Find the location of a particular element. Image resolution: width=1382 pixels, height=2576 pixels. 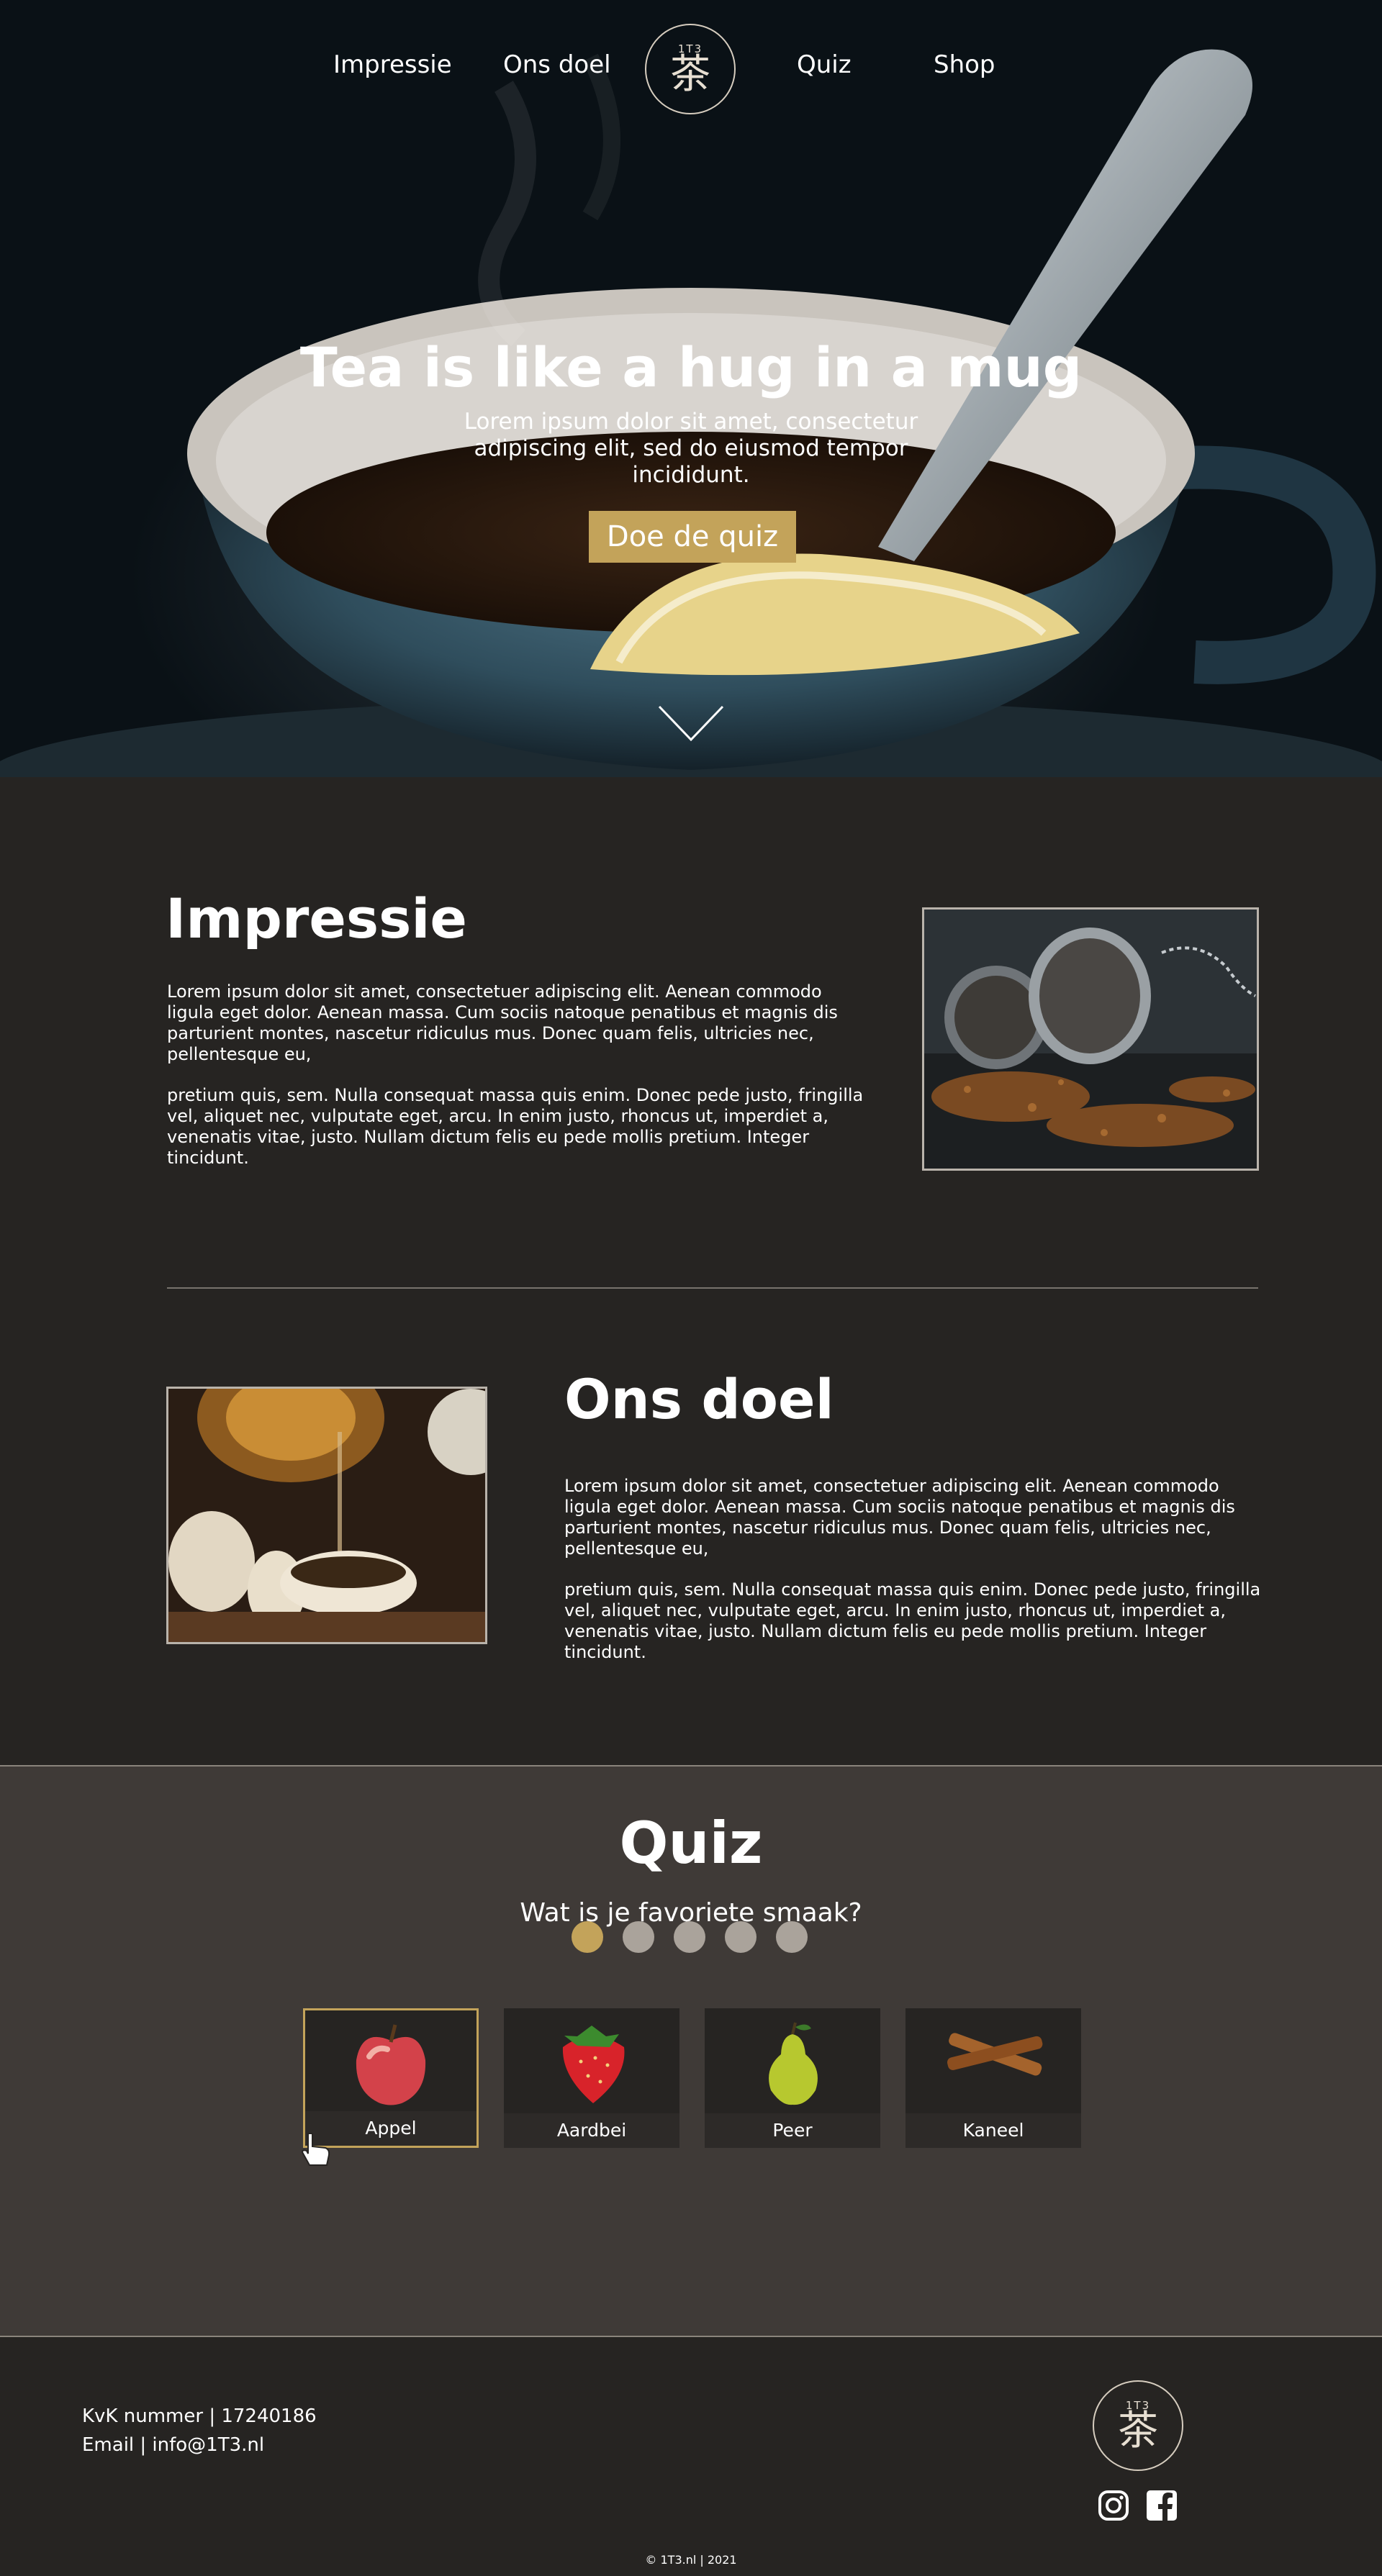

apple-icon is located at coordinates (391, 2064).